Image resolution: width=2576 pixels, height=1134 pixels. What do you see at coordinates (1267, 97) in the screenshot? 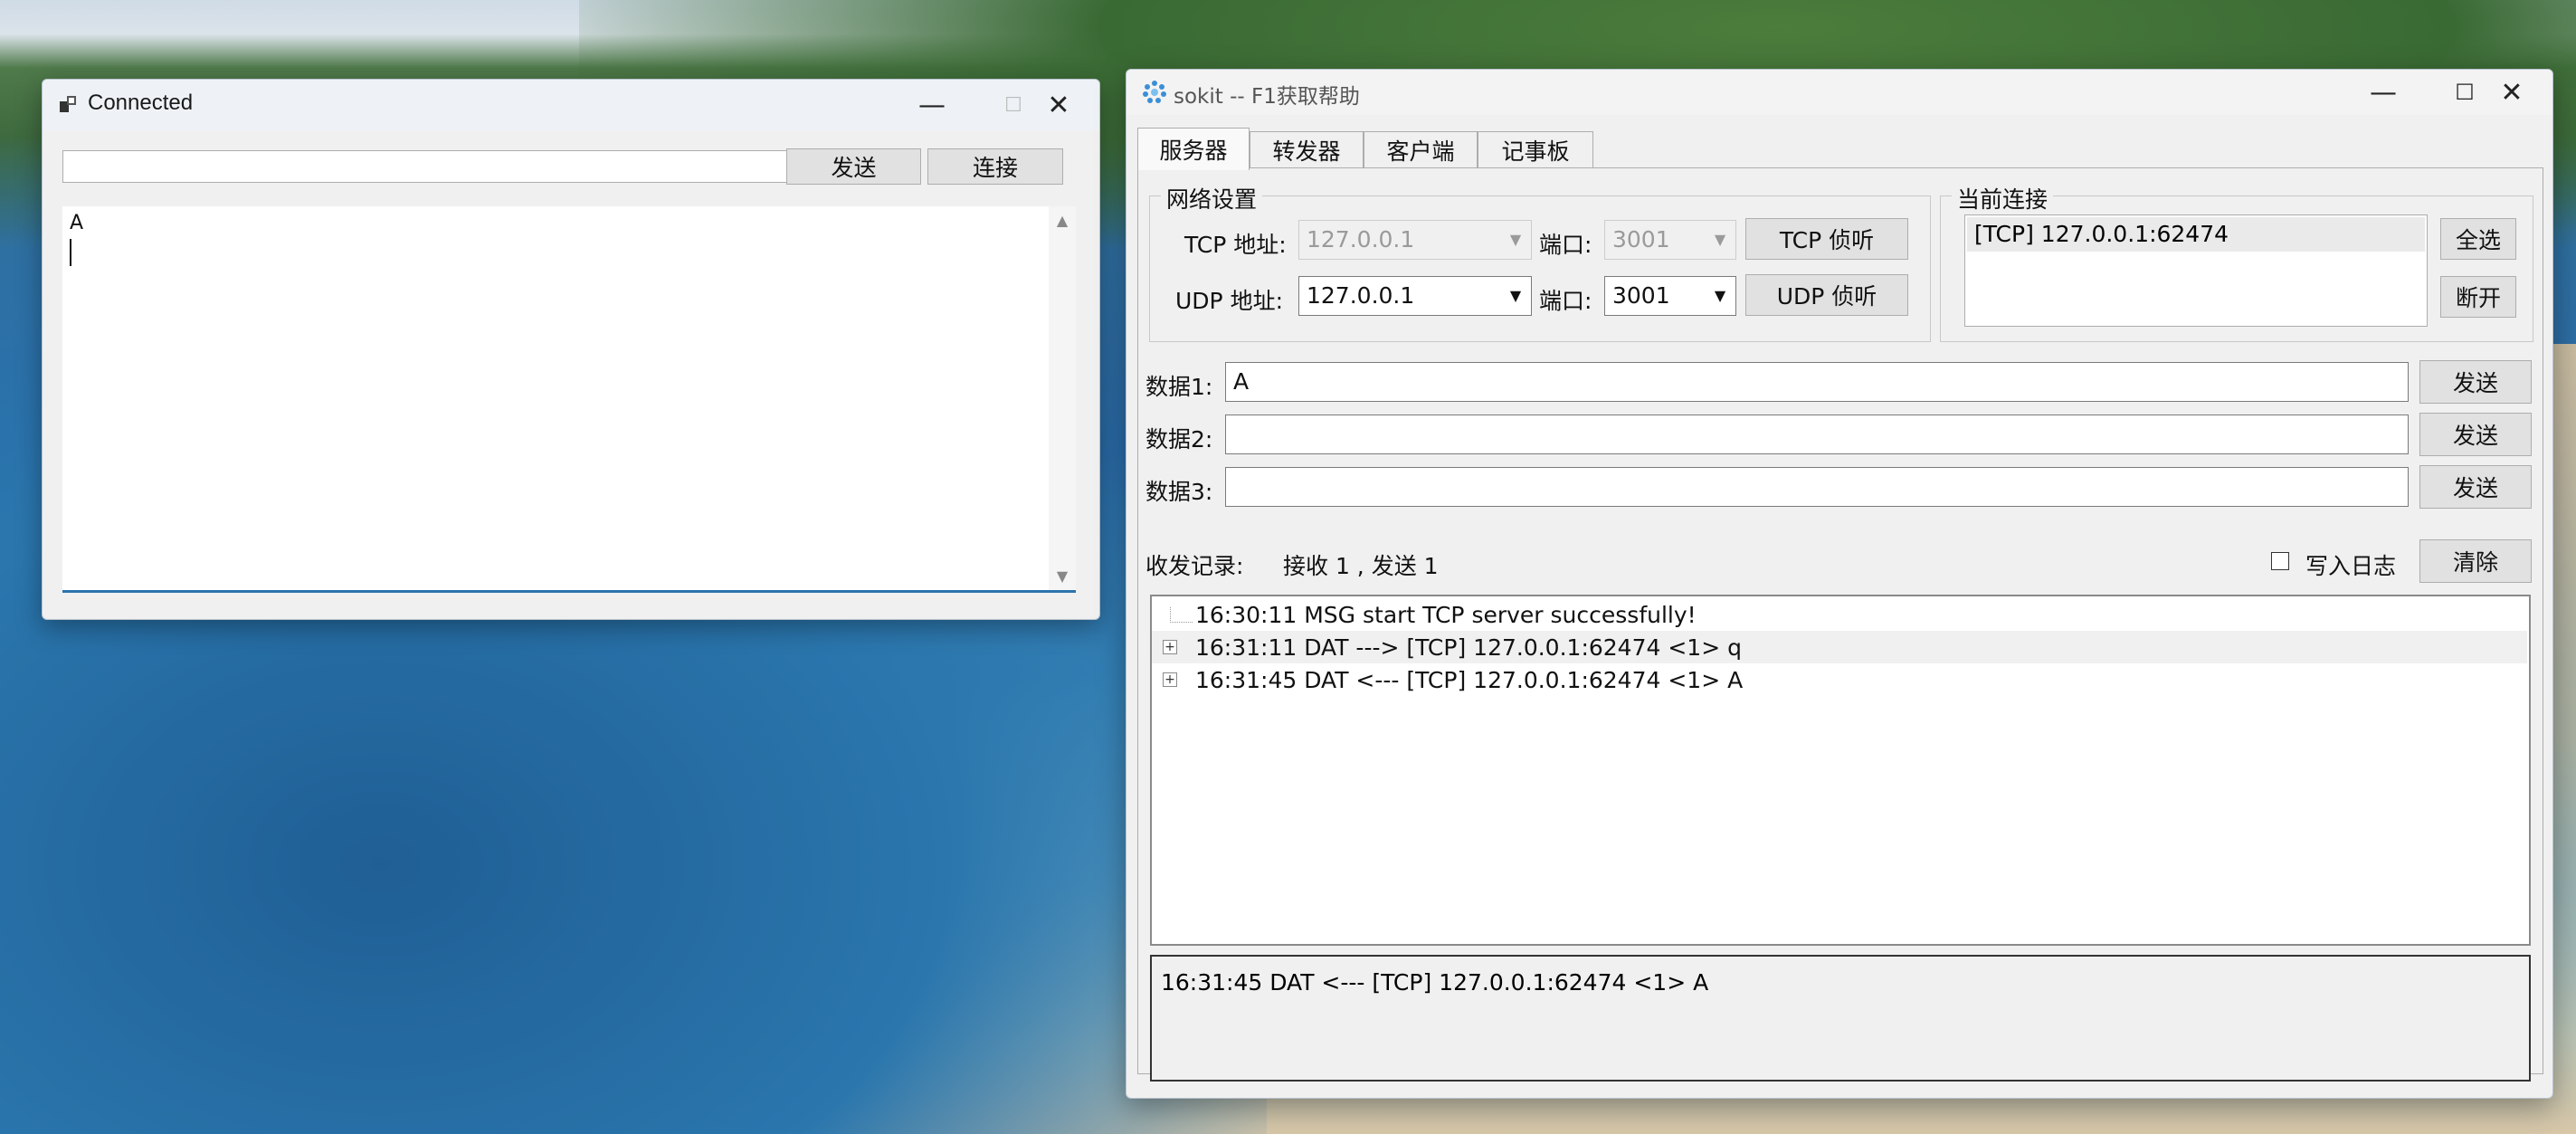
I see `window-title: sokit -- F1获取帮助` at bounding box center [1267, 97].